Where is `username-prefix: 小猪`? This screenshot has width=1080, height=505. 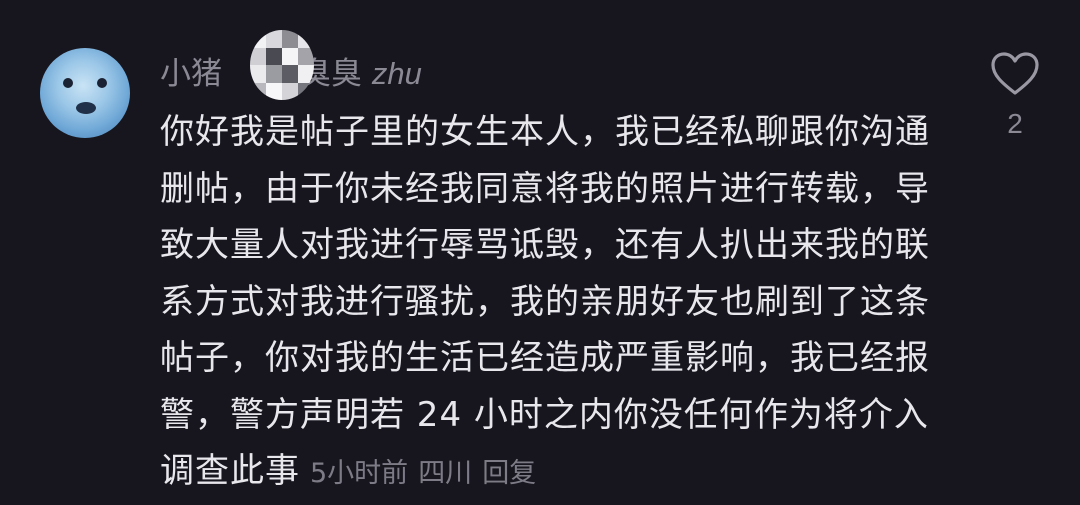 username-prefix: 小猪 is located at coordinates (191, 74).